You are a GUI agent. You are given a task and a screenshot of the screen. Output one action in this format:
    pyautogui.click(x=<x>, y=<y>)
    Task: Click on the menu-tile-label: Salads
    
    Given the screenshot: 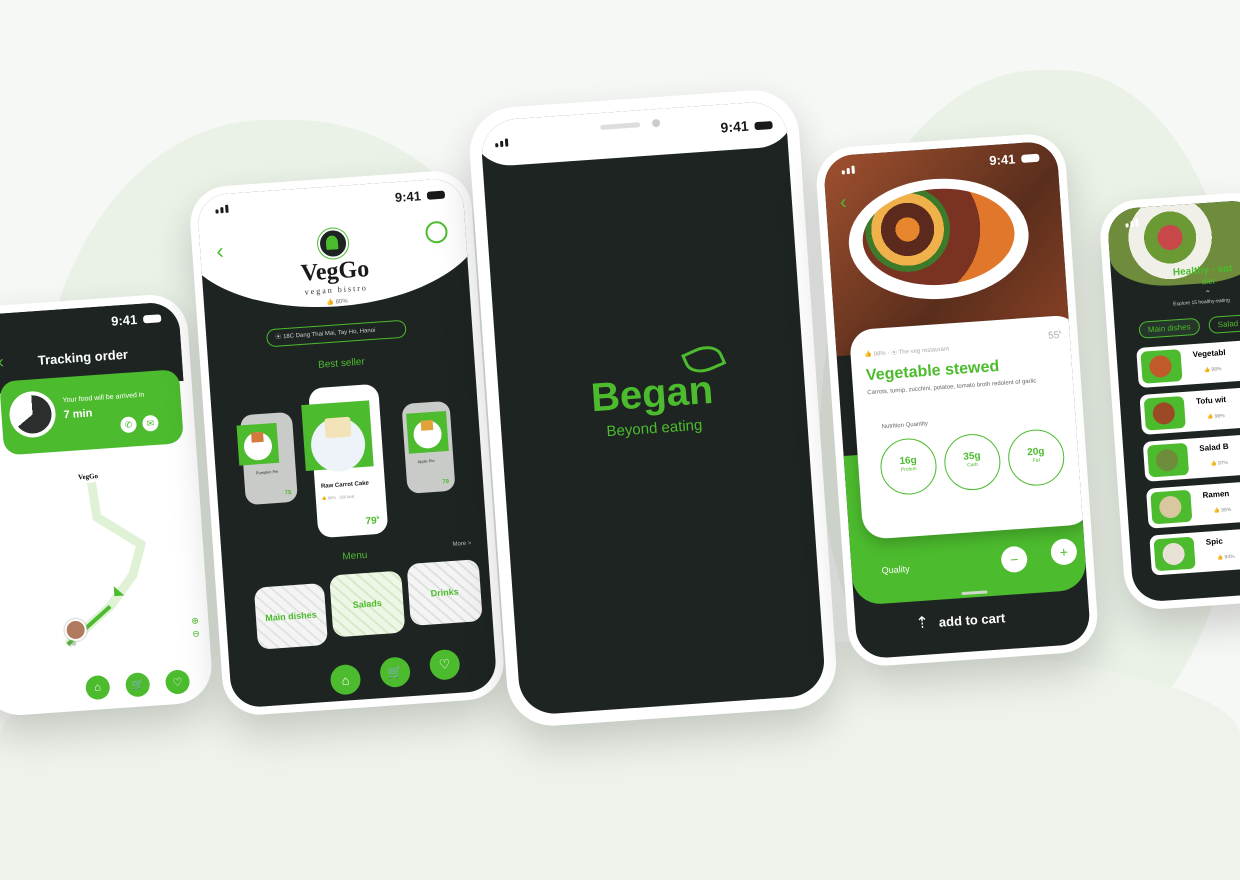 What is the action you would take?
    pyautogui.click(x=367, y=603)
    